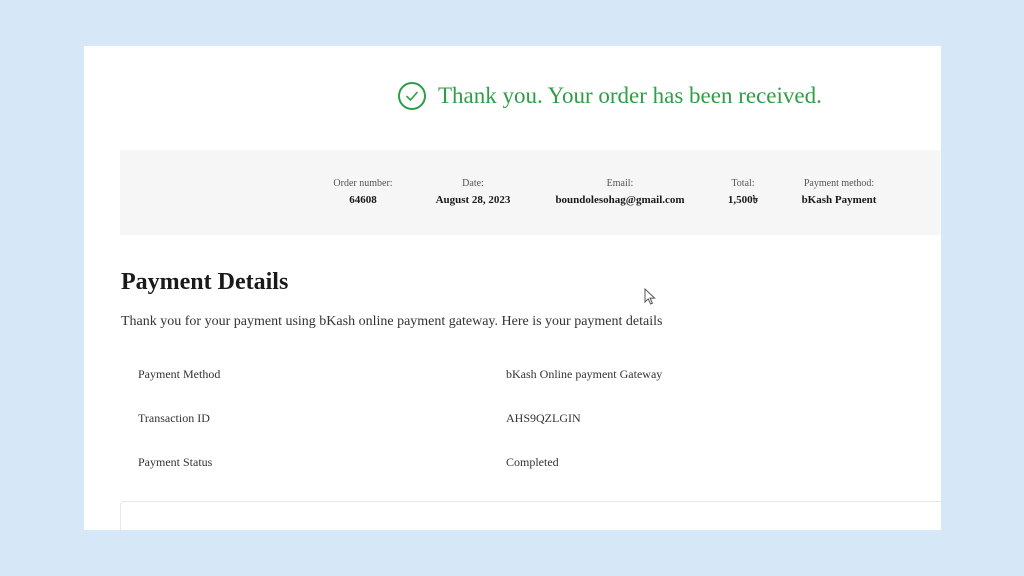 The height and width of the screenshot is (576, 1024). I want to click on order-date-value: August 28, 2023, so click(473, 200).